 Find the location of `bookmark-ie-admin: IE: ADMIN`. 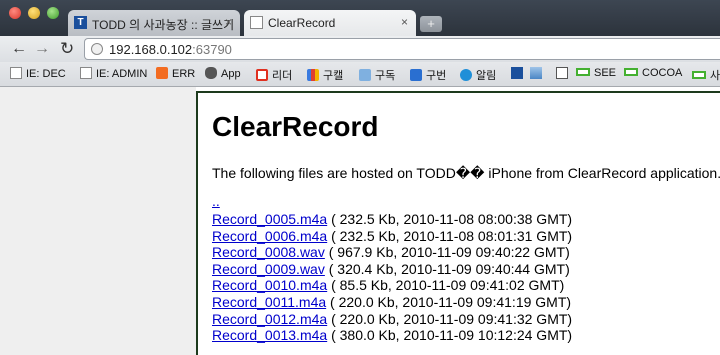

bookmark-ie-admin: IE: ADMIN is located at coordinates (113, 73).